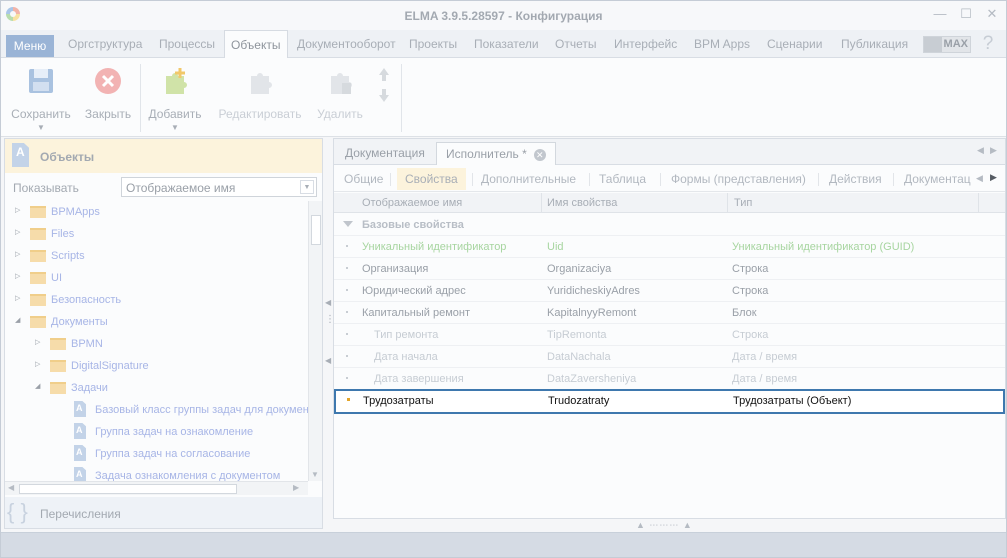  What do you see at coordinates (528, 179) in the screenshot?
I see `tab-additional: Дополнительные` at bounding box center [528, 179].